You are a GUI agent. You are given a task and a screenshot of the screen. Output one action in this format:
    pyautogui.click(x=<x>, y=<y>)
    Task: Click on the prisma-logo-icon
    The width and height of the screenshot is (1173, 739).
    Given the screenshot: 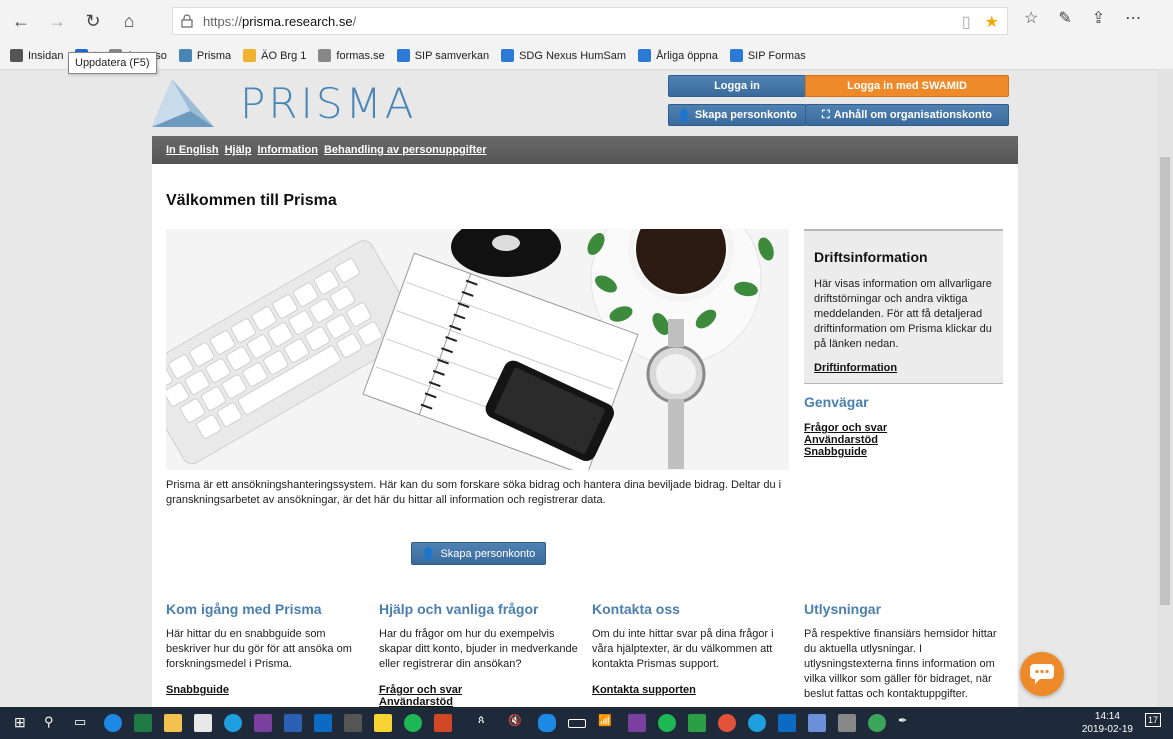 What is the action you would take?
    pyautogui.click(x=184, y=103)
    